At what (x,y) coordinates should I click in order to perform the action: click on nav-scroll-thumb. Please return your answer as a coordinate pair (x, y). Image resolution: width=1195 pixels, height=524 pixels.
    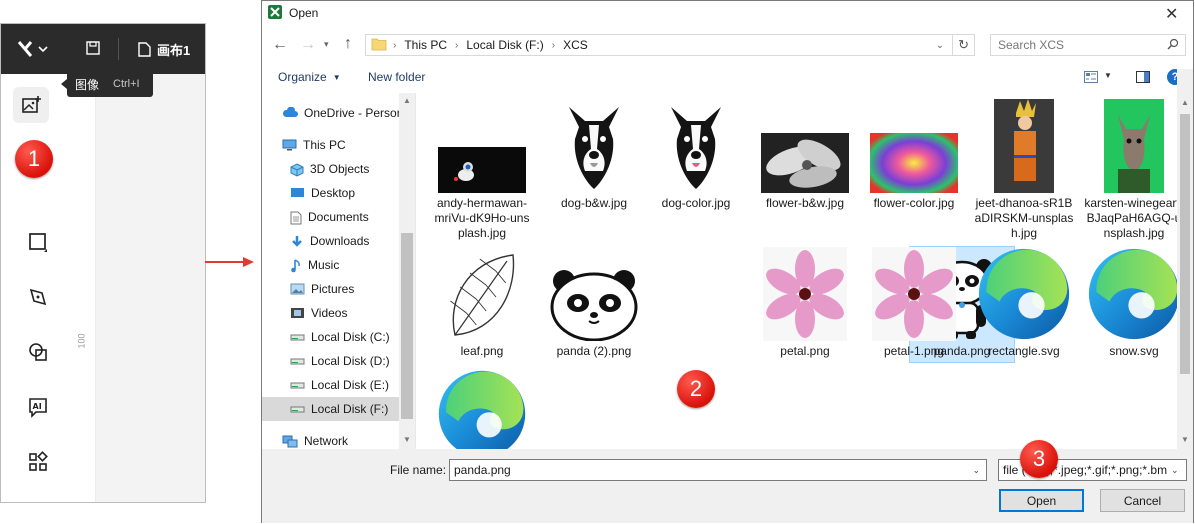
    Looking at the image, I should click on (407, 326).